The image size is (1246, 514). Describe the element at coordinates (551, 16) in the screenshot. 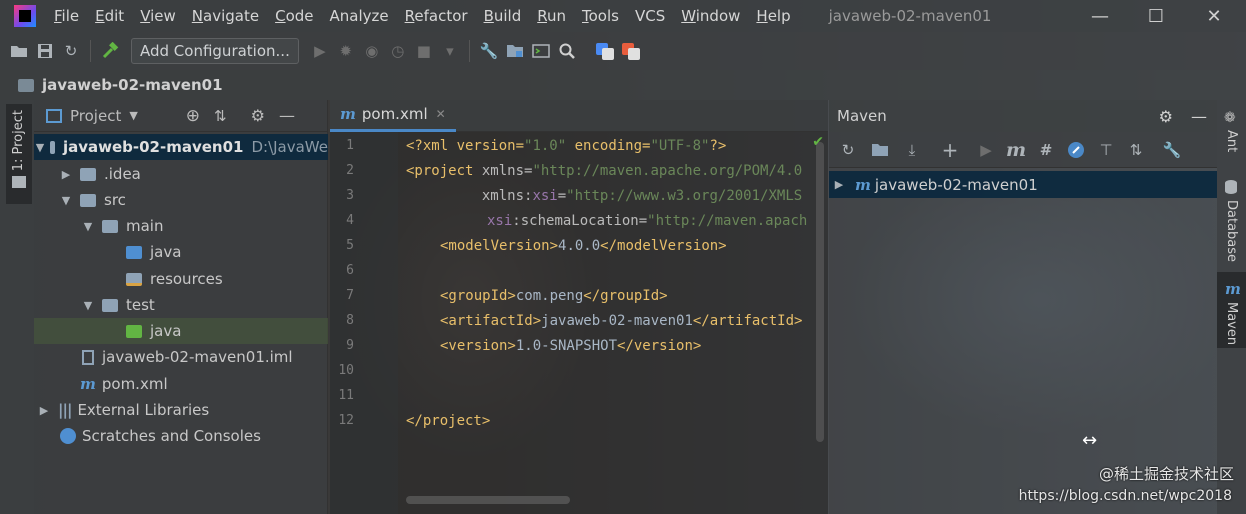

I see `menu-run: Run` at that location.